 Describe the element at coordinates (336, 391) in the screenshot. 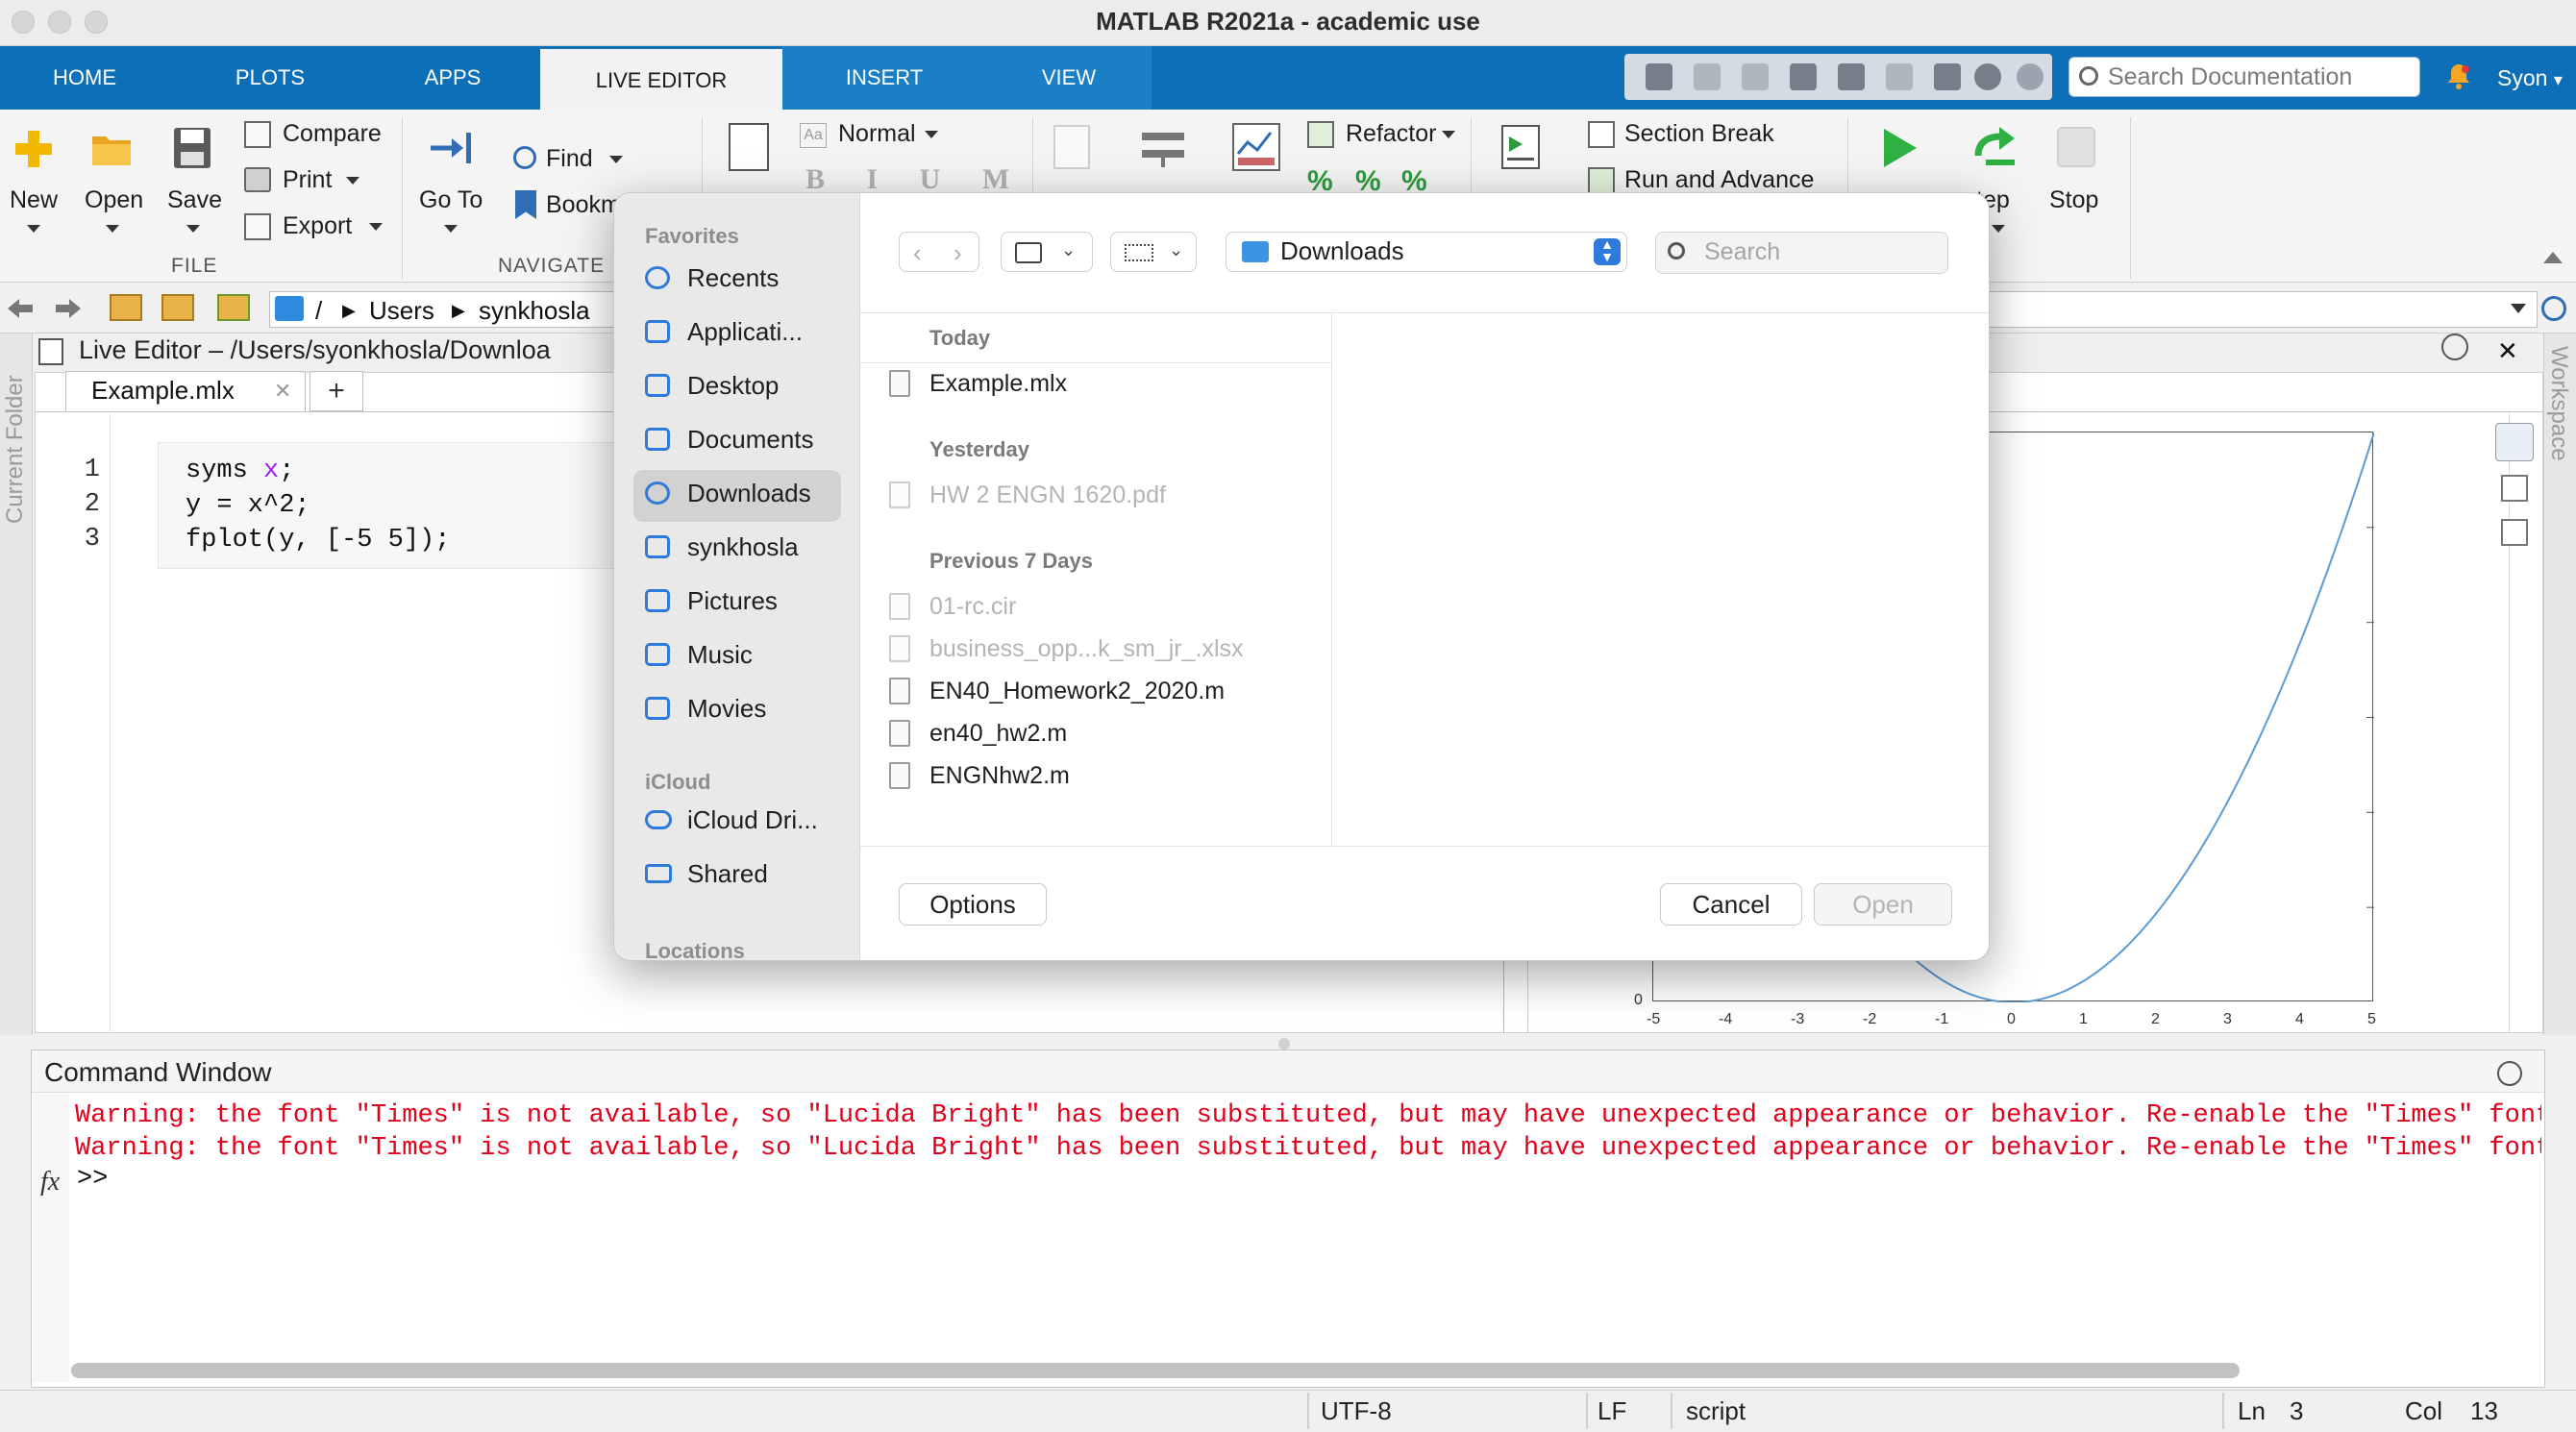

I see `new-tab-button: +` at that location.